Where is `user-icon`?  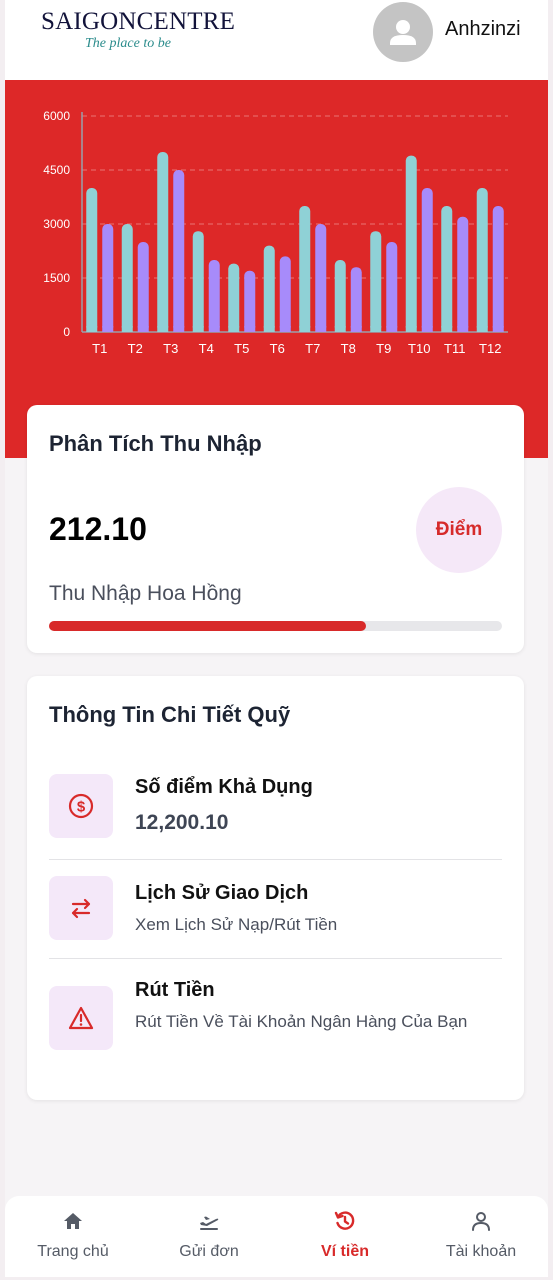
user-icon is located at coordinates (481, 1221).